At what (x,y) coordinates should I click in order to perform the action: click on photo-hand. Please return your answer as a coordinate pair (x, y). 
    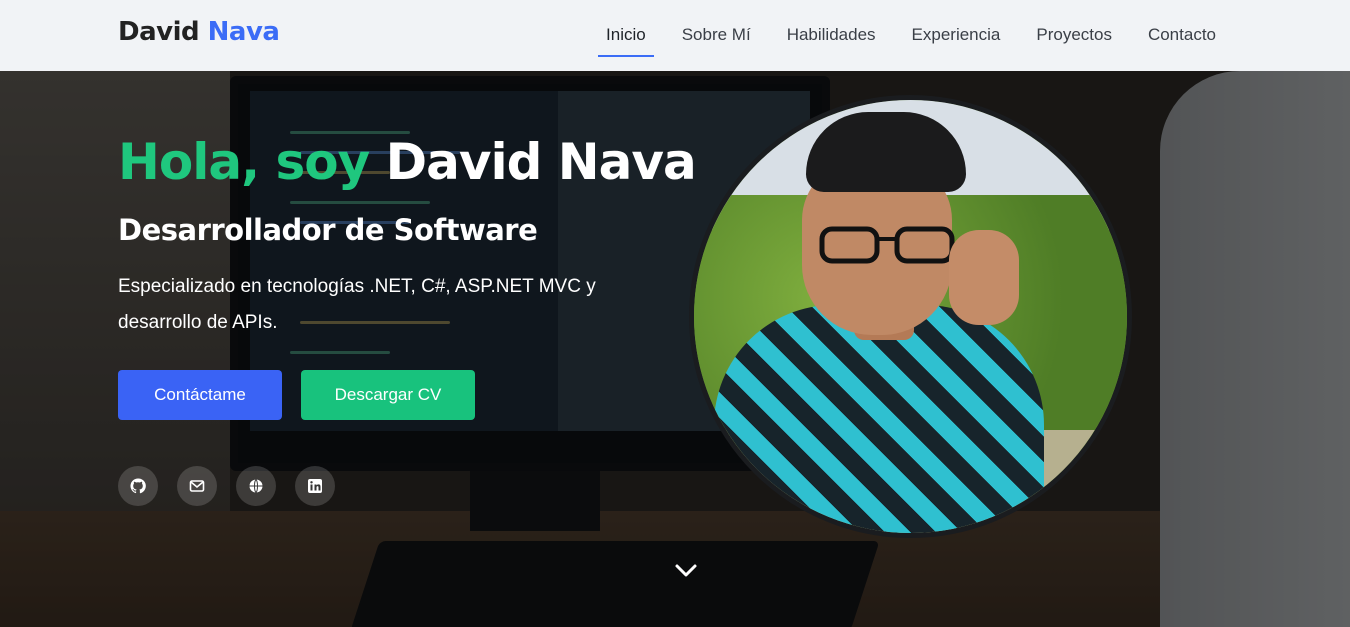
    Looking at the image, I should click on (984, 277).